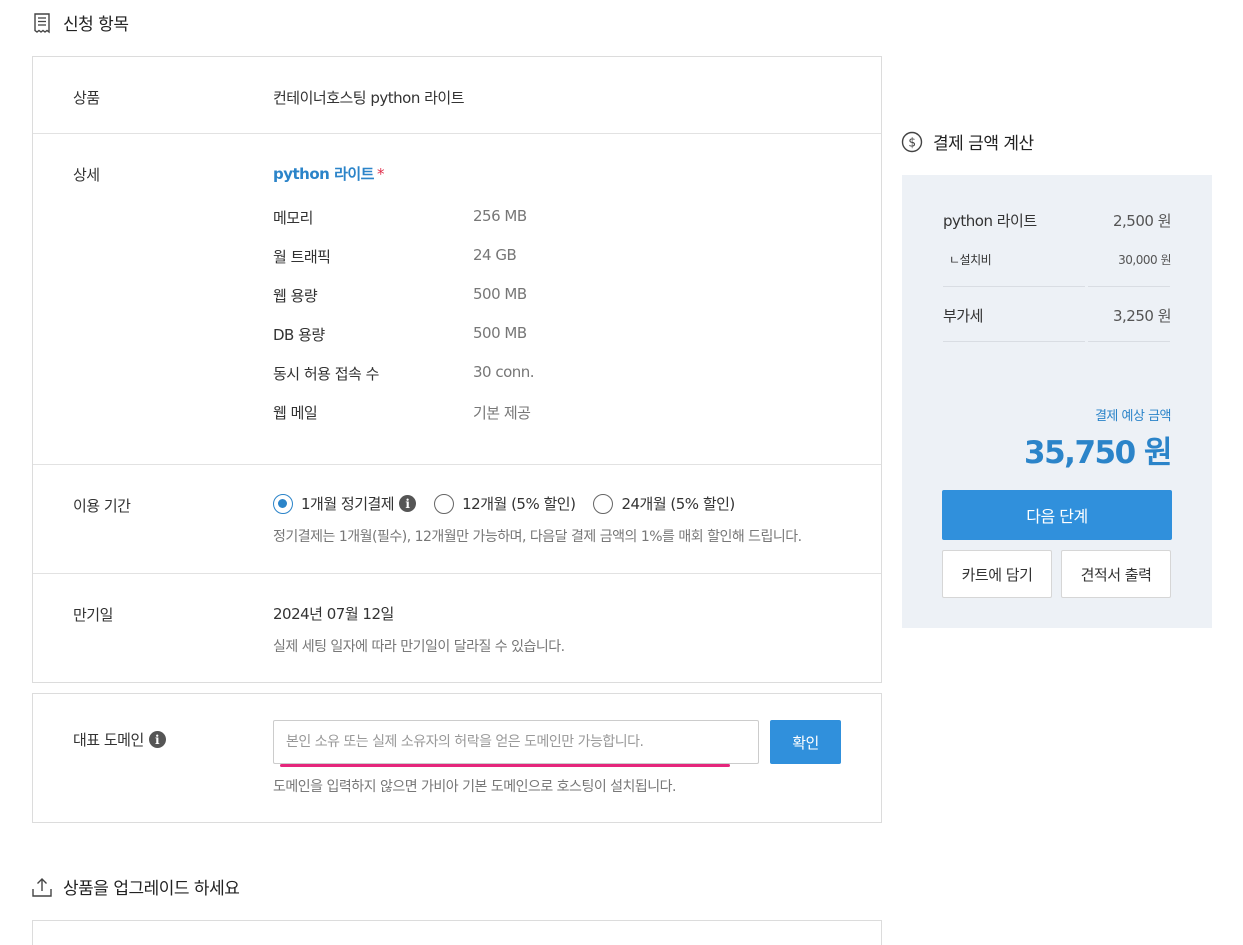  What do you see at coordinates (1116, 574) in the screenshot?
I see `print-quote-button: 견적서 출력` at bounding box center [1116, 574].